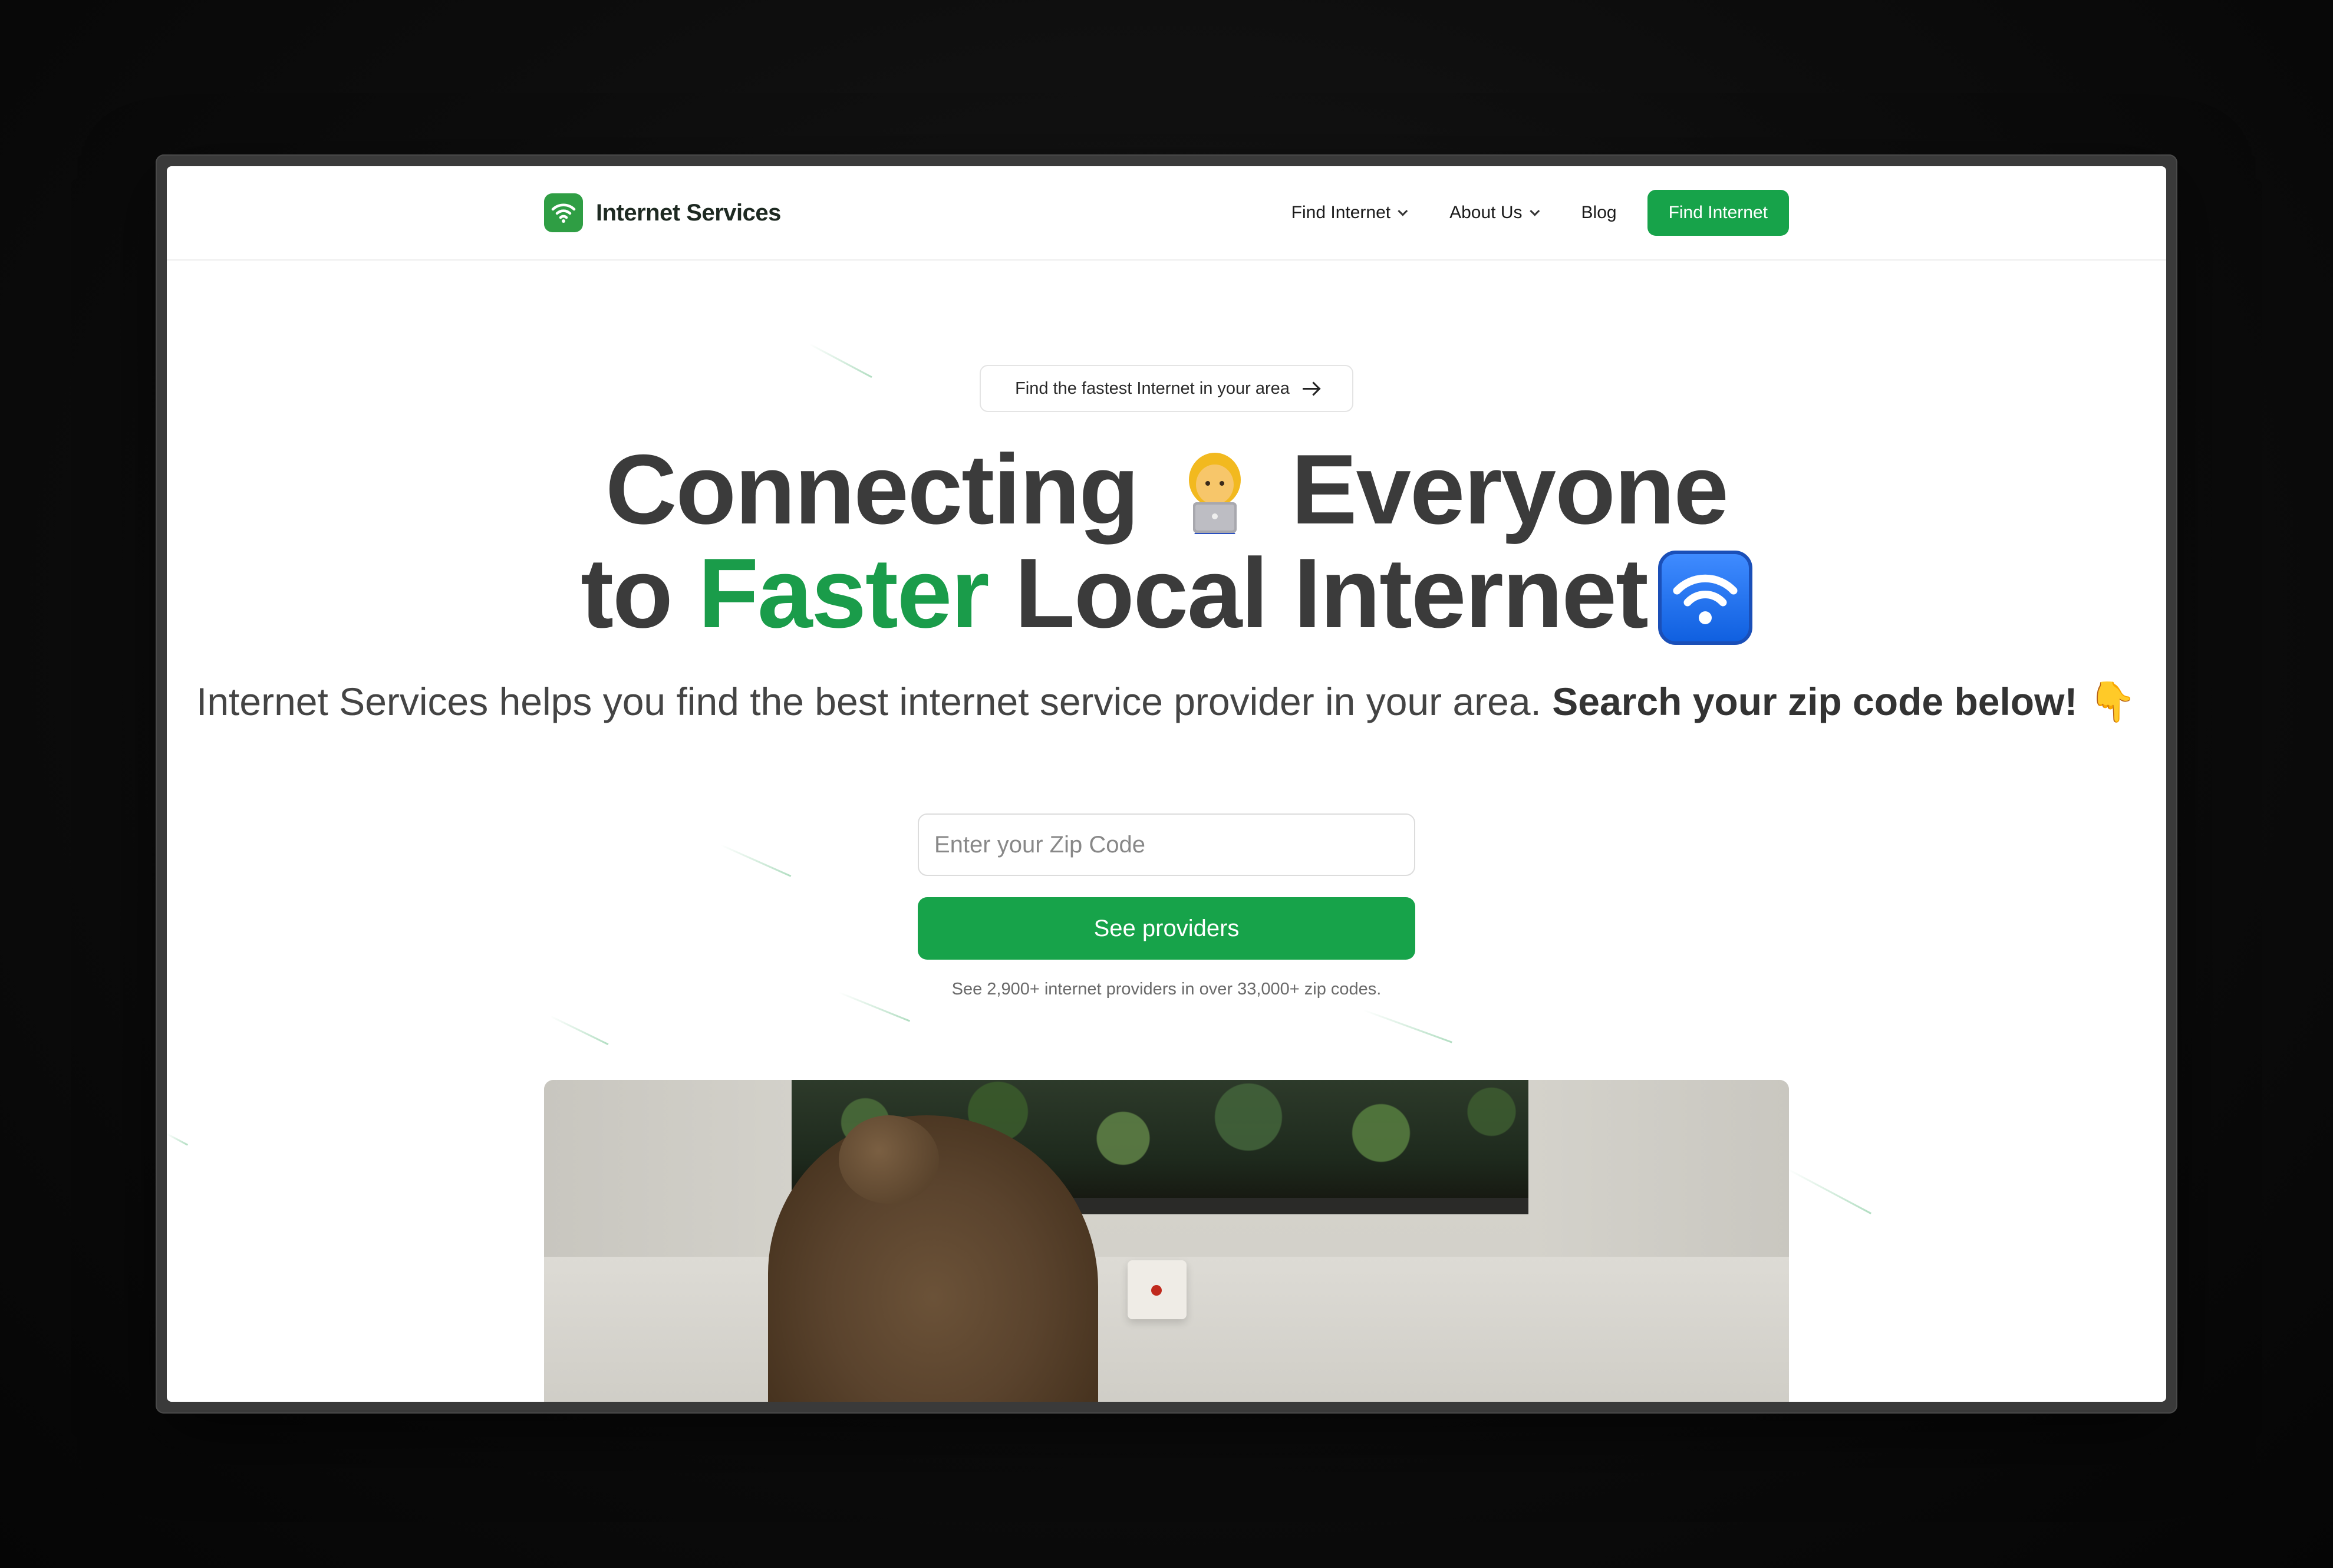 Image resolution: width=2333 pixels, height=1568 pixels. What do you see at coordinates (1166, 844) in the screenshot?
I see `zip-code-input` at bounding box center [1166, 844].